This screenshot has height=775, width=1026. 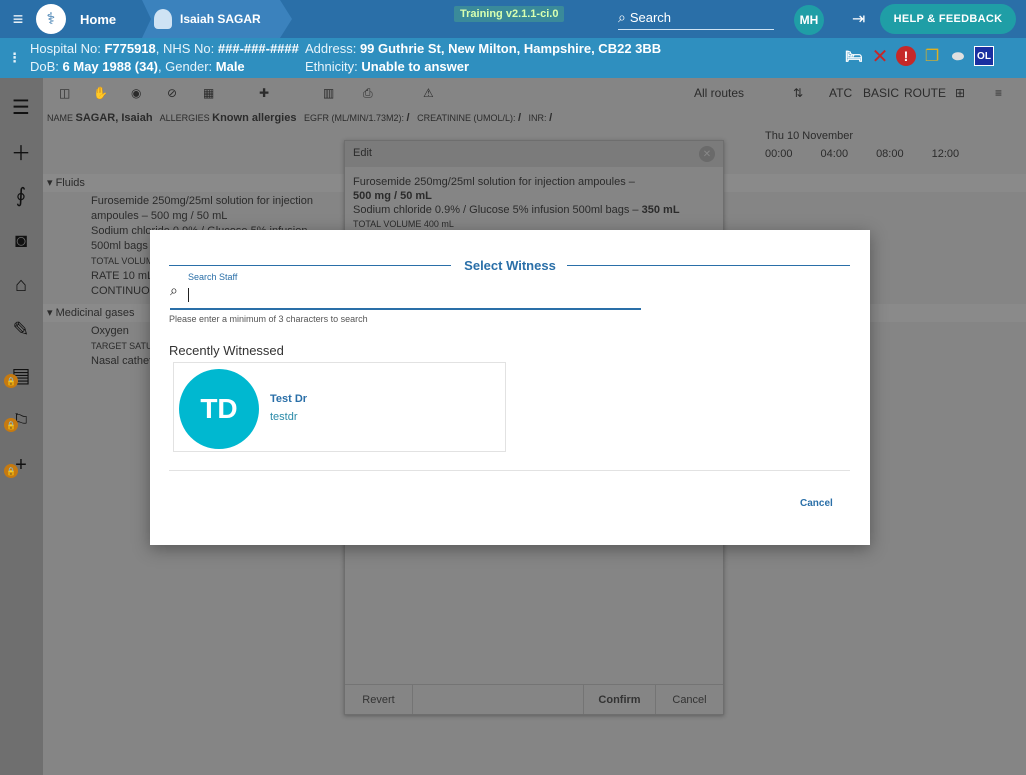 I want to click on pill-icon: ⬬, so click(x=958, y=56).